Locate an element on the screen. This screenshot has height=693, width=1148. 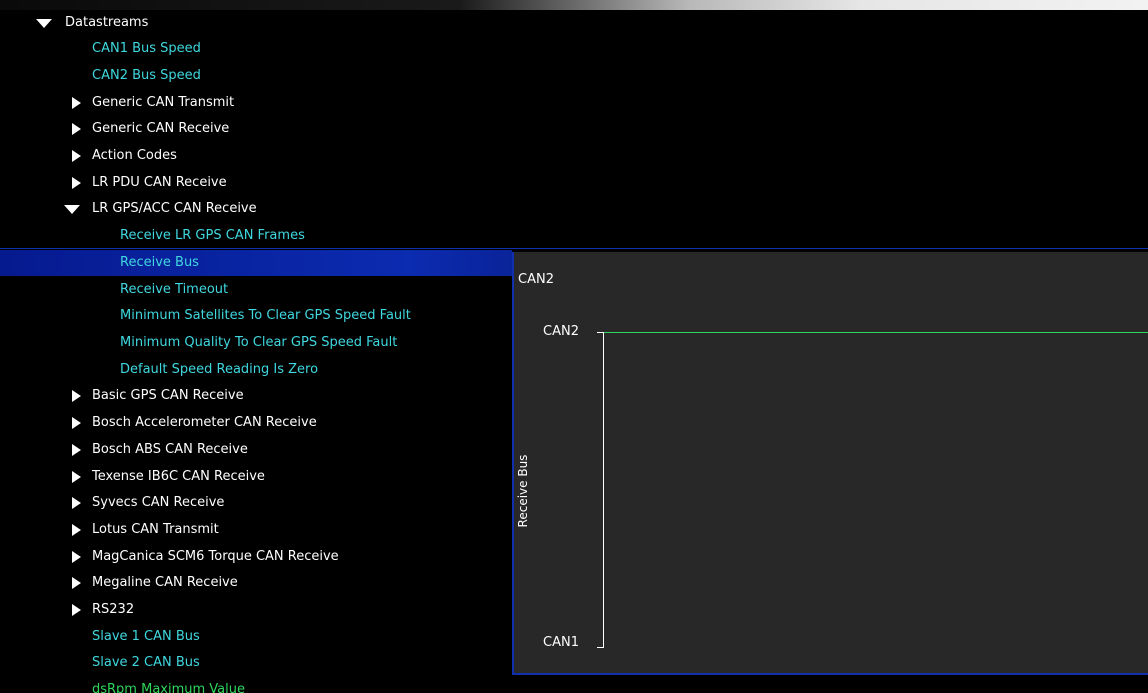
tree-item-texense-can-receive: Texense IB6C CAN Receive is located at coordinates (255, 477).